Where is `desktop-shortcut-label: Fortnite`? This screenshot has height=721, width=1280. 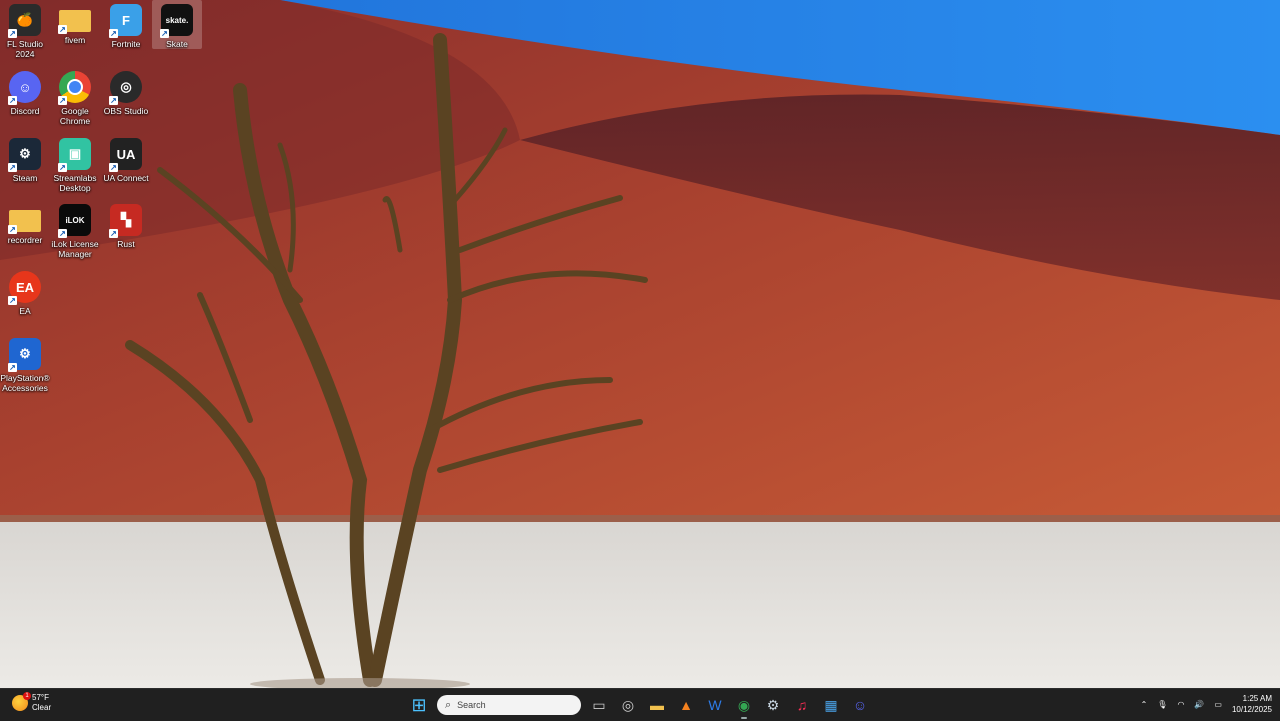 desktop-shortcut-label: Fortnite is located at coordinates (126, 44).